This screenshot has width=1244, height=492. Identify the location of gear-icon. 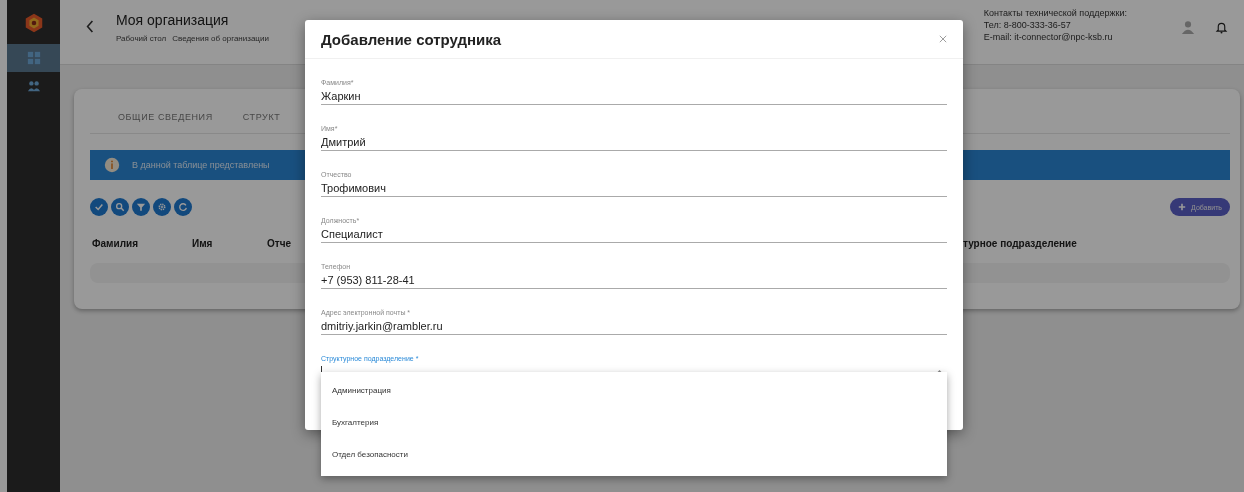
(162, 207).